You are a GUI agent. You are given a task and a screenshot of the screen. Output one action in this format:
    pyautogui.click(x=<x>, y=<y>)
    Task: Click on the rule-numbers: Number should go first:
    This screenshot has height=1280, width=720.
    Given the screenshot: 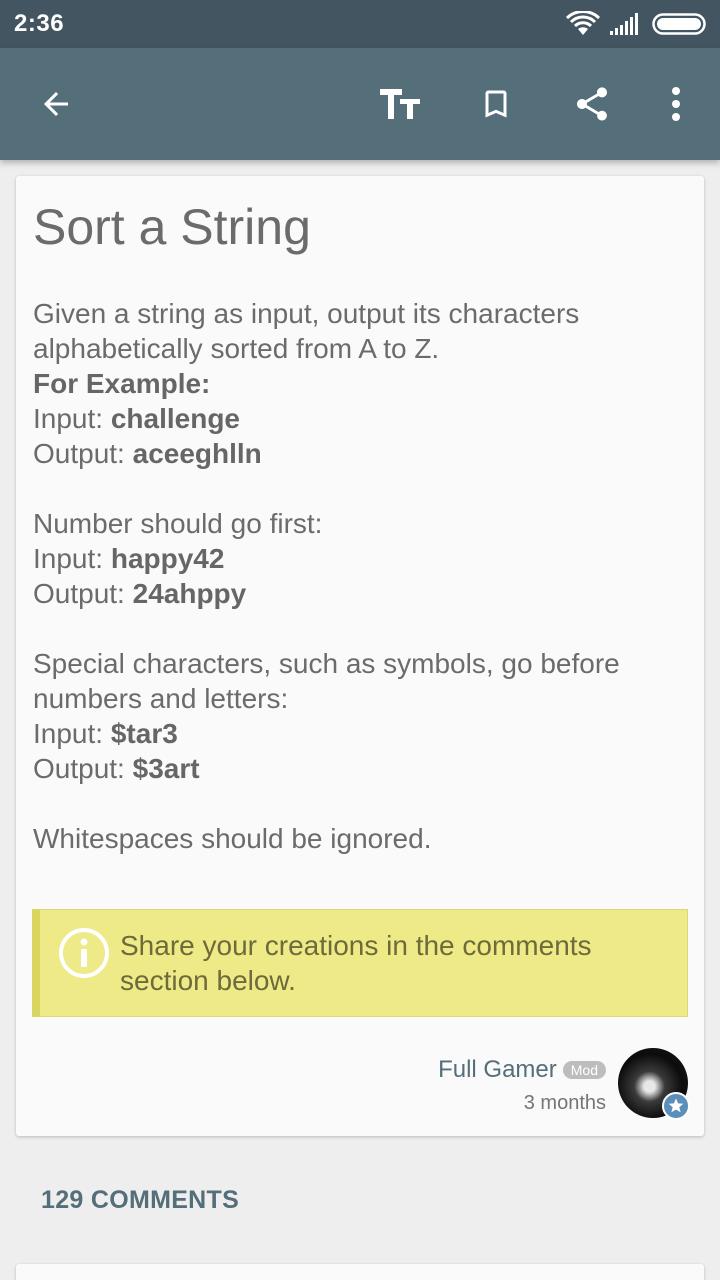 What is the action you would take?
    pyautogui.click(x=178, y=523)
    